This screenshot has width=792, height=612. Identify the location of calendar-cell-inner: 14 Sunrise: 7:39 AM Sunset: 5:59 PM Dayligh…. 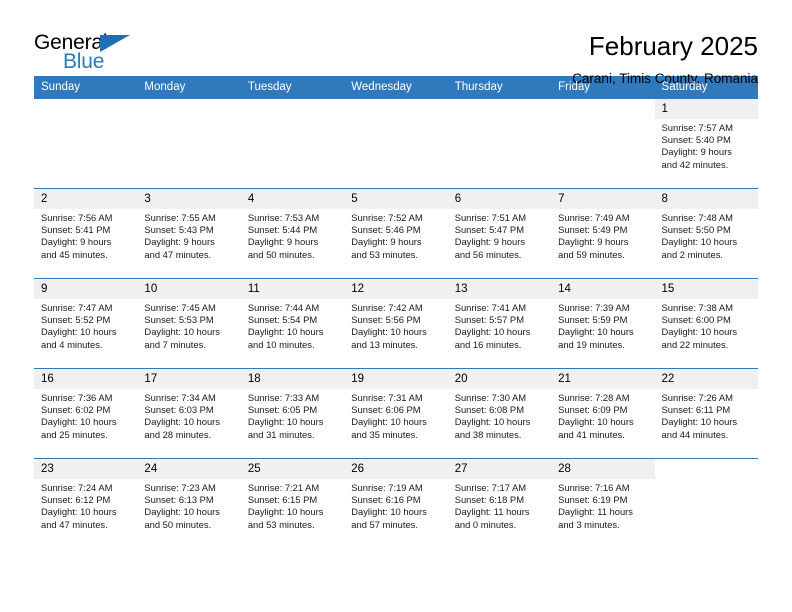
(603, 323).